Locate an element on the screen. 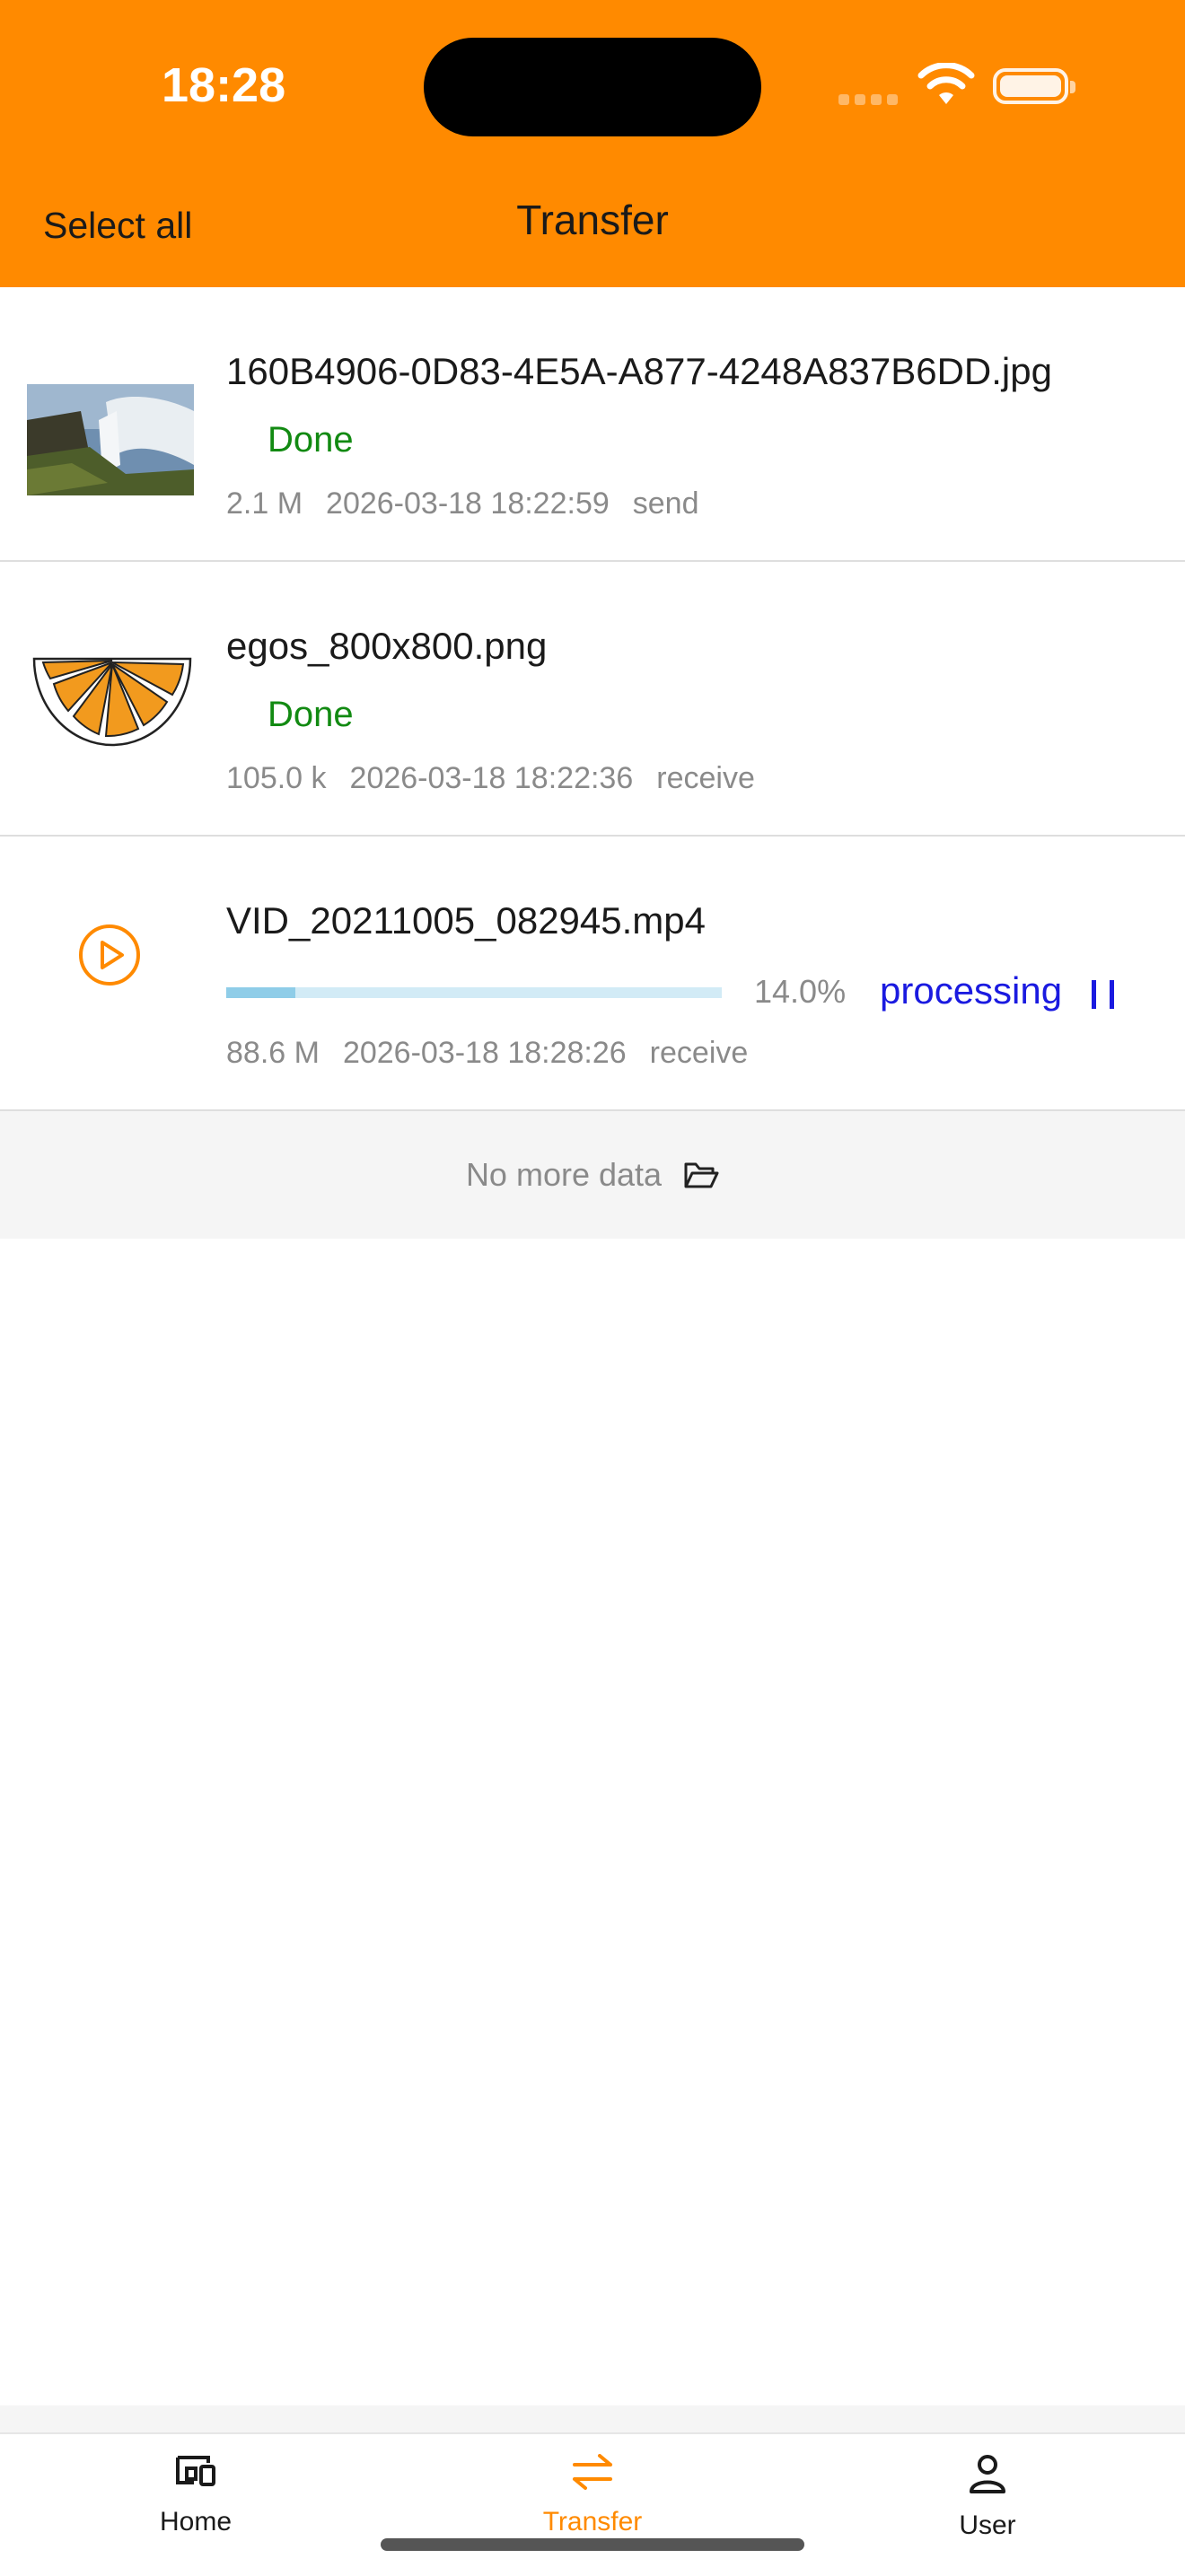  tab-transfer: Transfer is located at coordinates (592, 2495).